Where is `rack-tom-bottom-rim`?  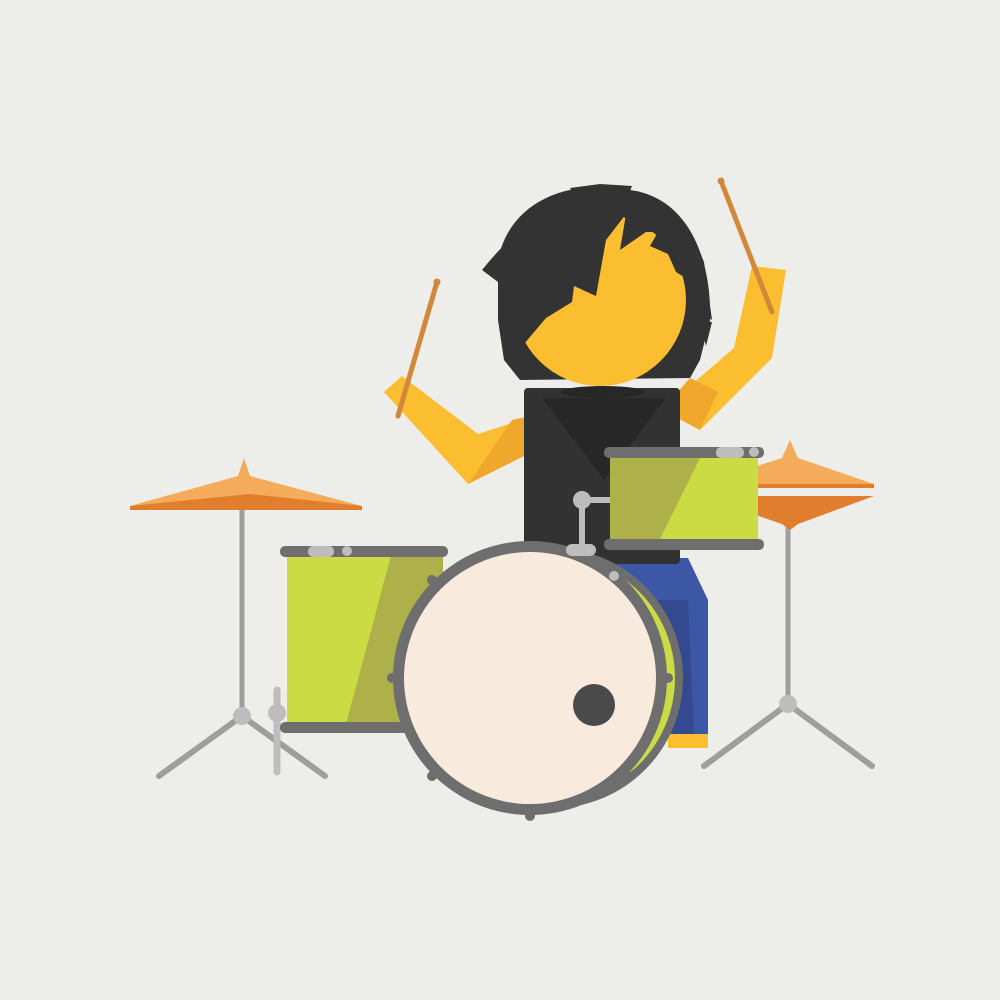 rack-tom-bottom-rim is located at coordinates (684, 544).